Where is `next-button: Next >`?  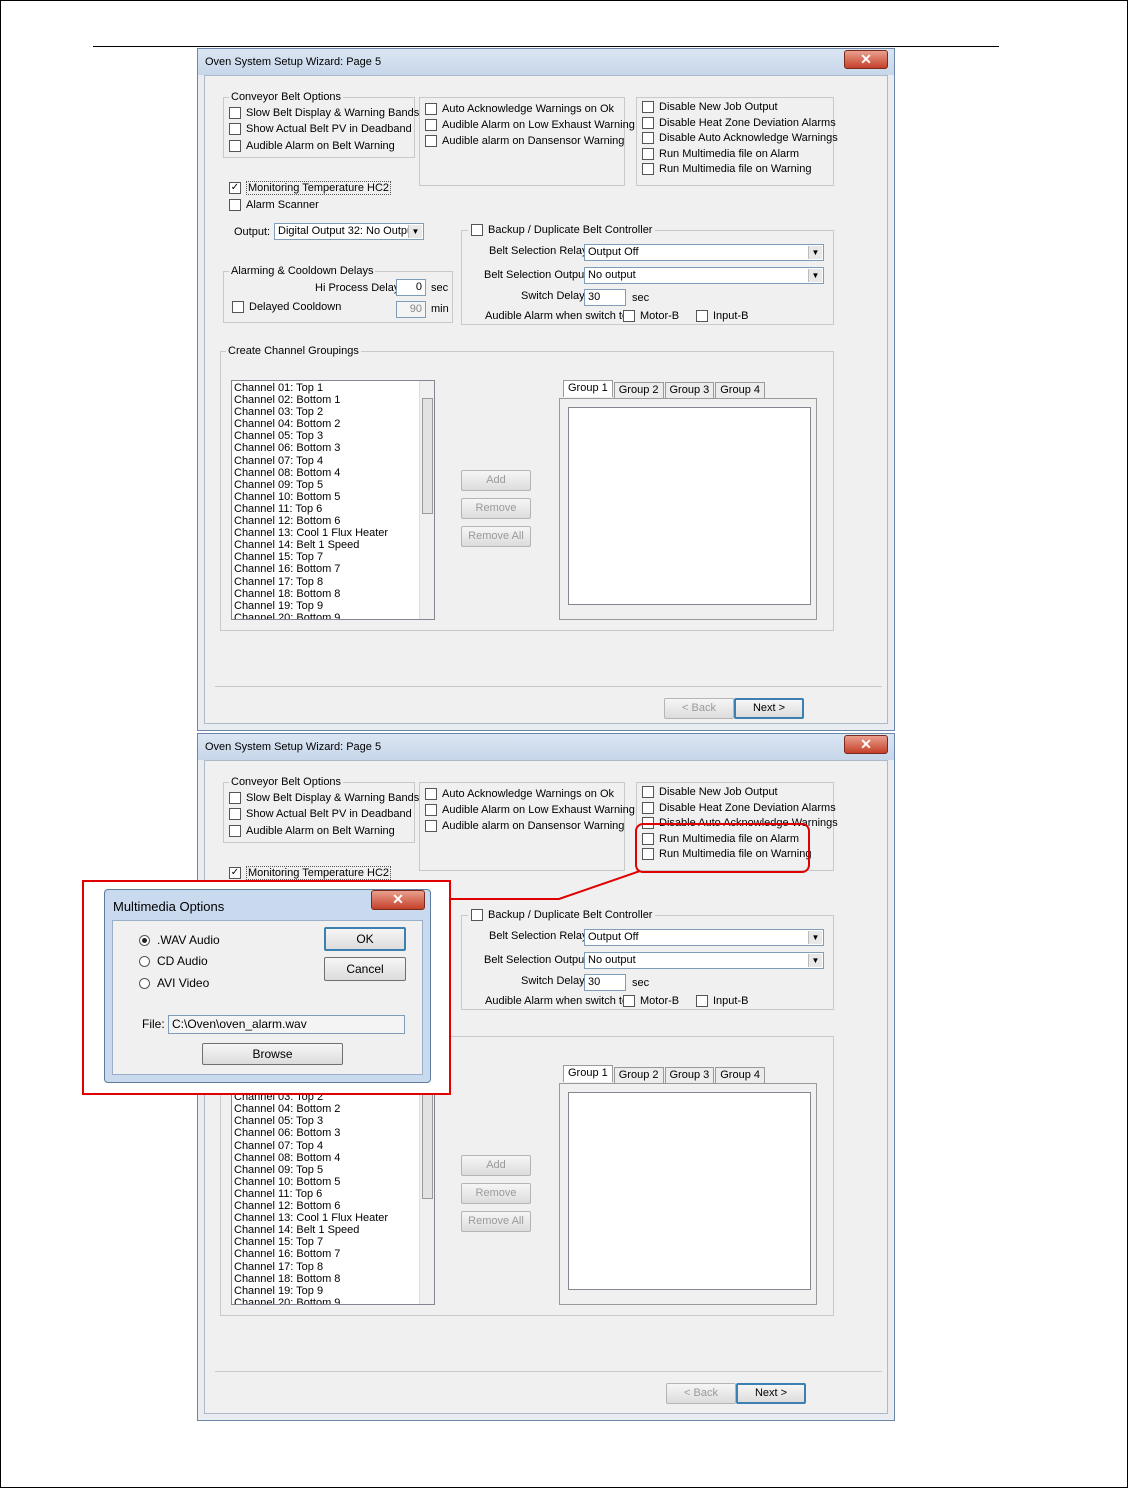 next-button: Next > is located at coordinates (769, 708).